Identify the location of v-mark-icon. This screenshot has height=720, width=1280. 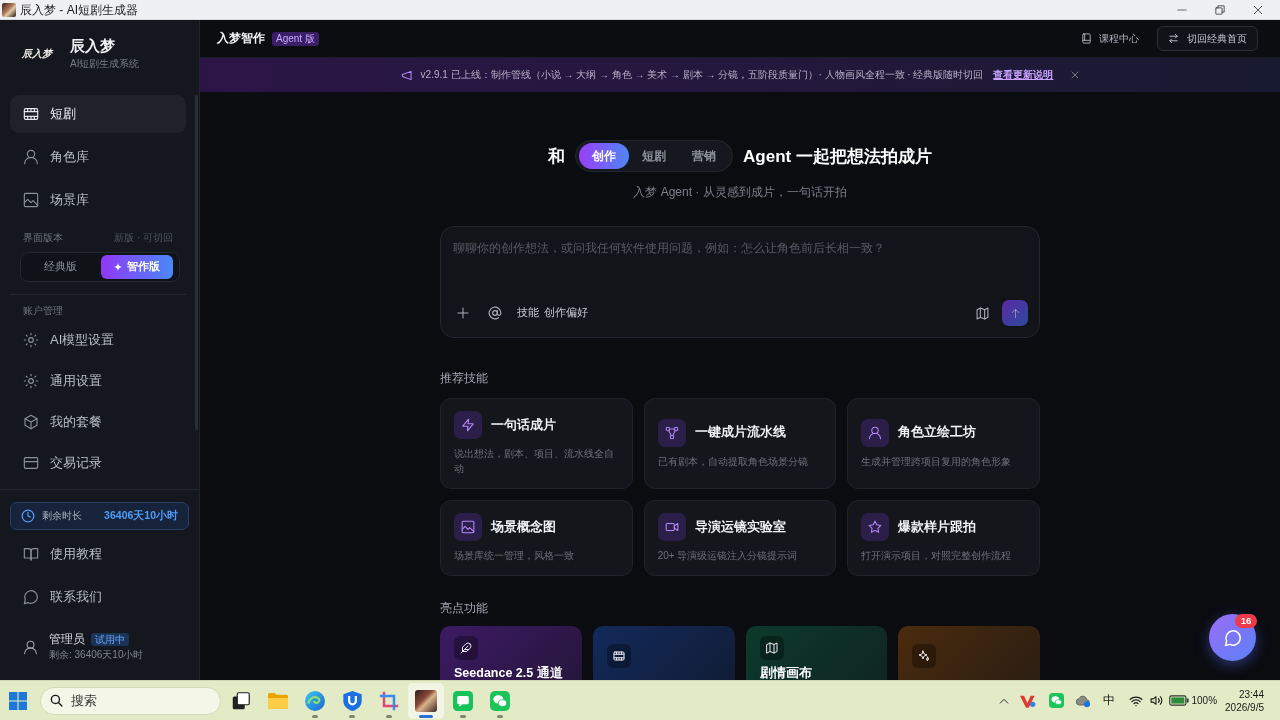
(1028, 700).